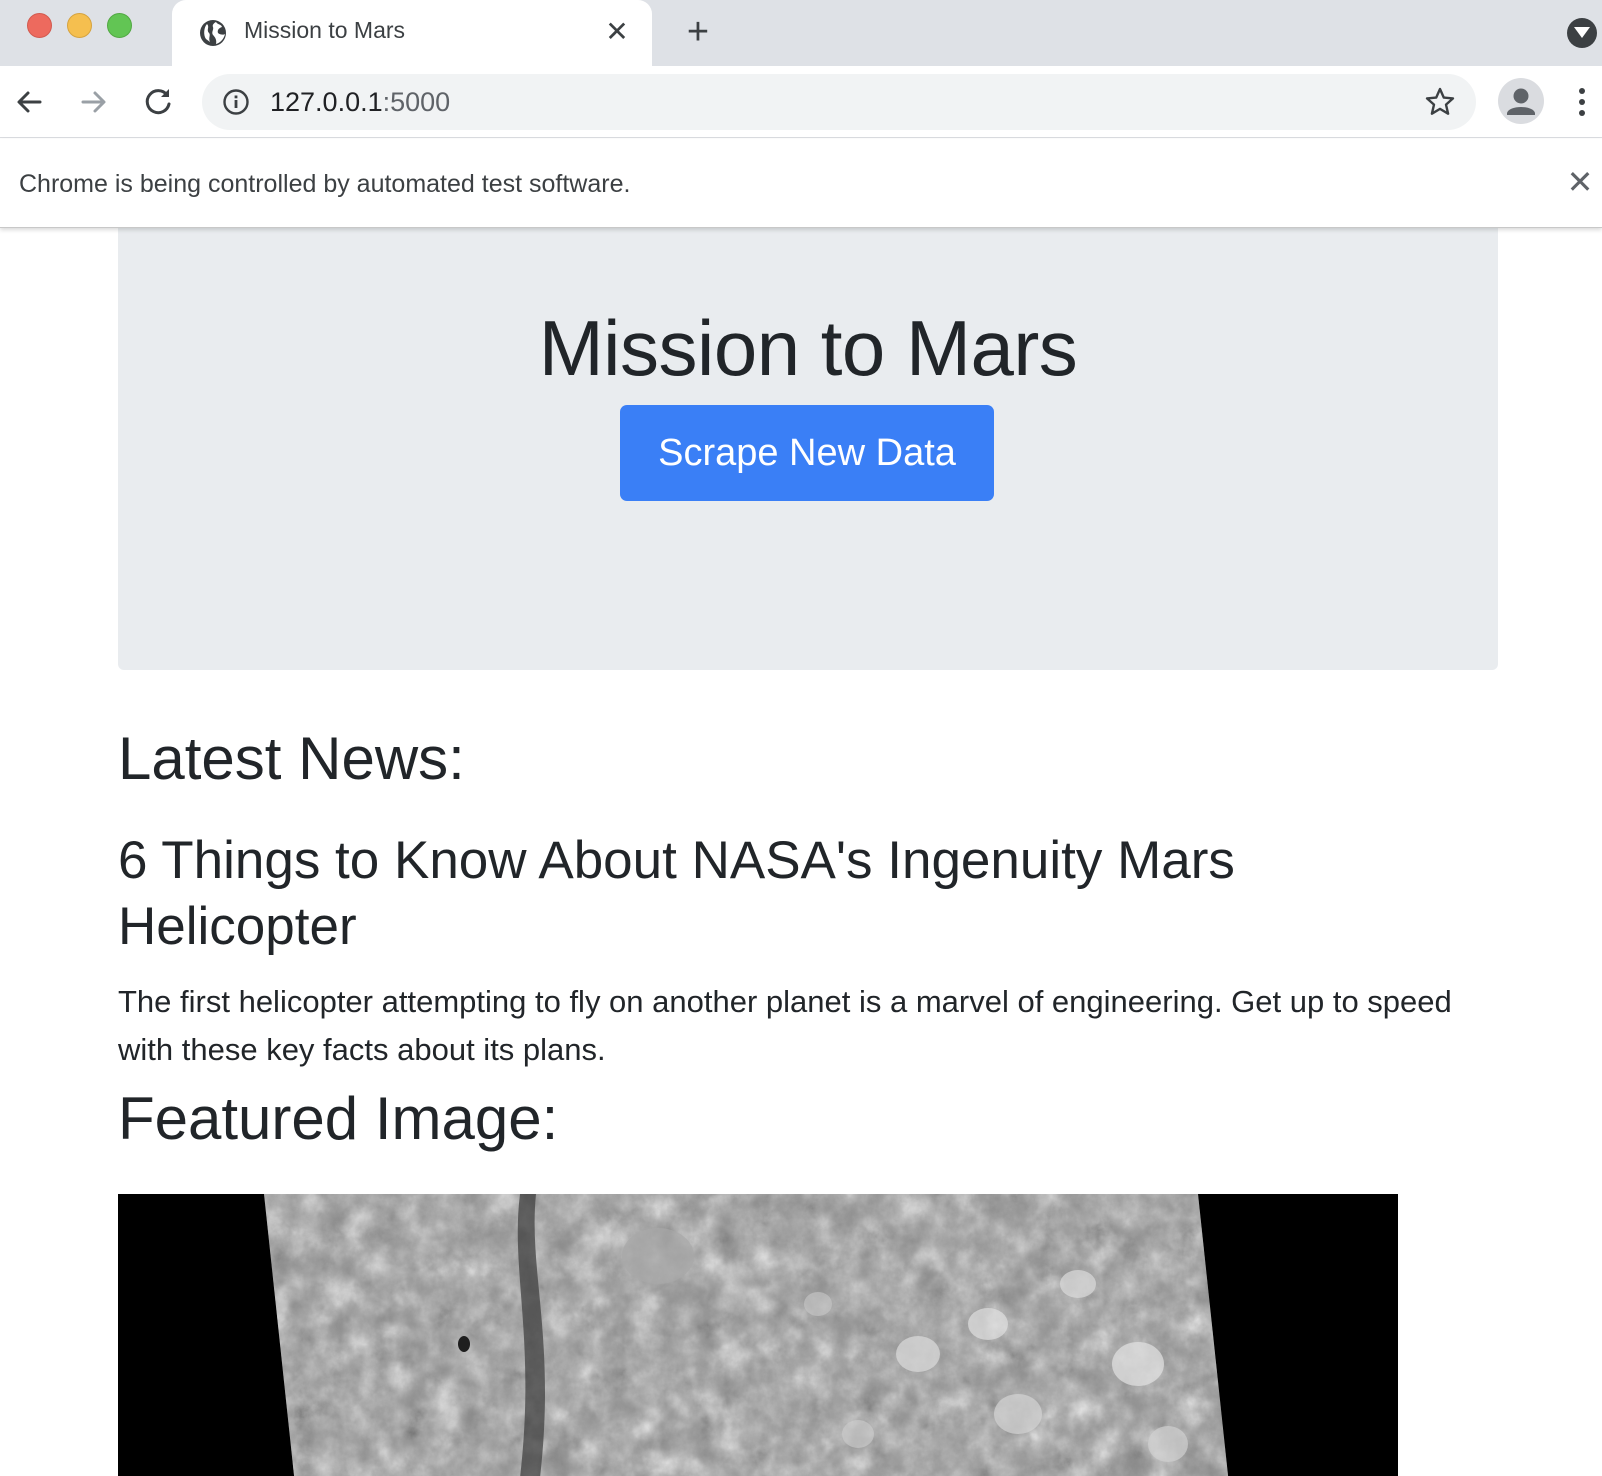  What do you see at coordinates (338, 1118) in the screenshot?
I see `featured-image-heading: Featured Image:` at bounding box center [338, 1118].